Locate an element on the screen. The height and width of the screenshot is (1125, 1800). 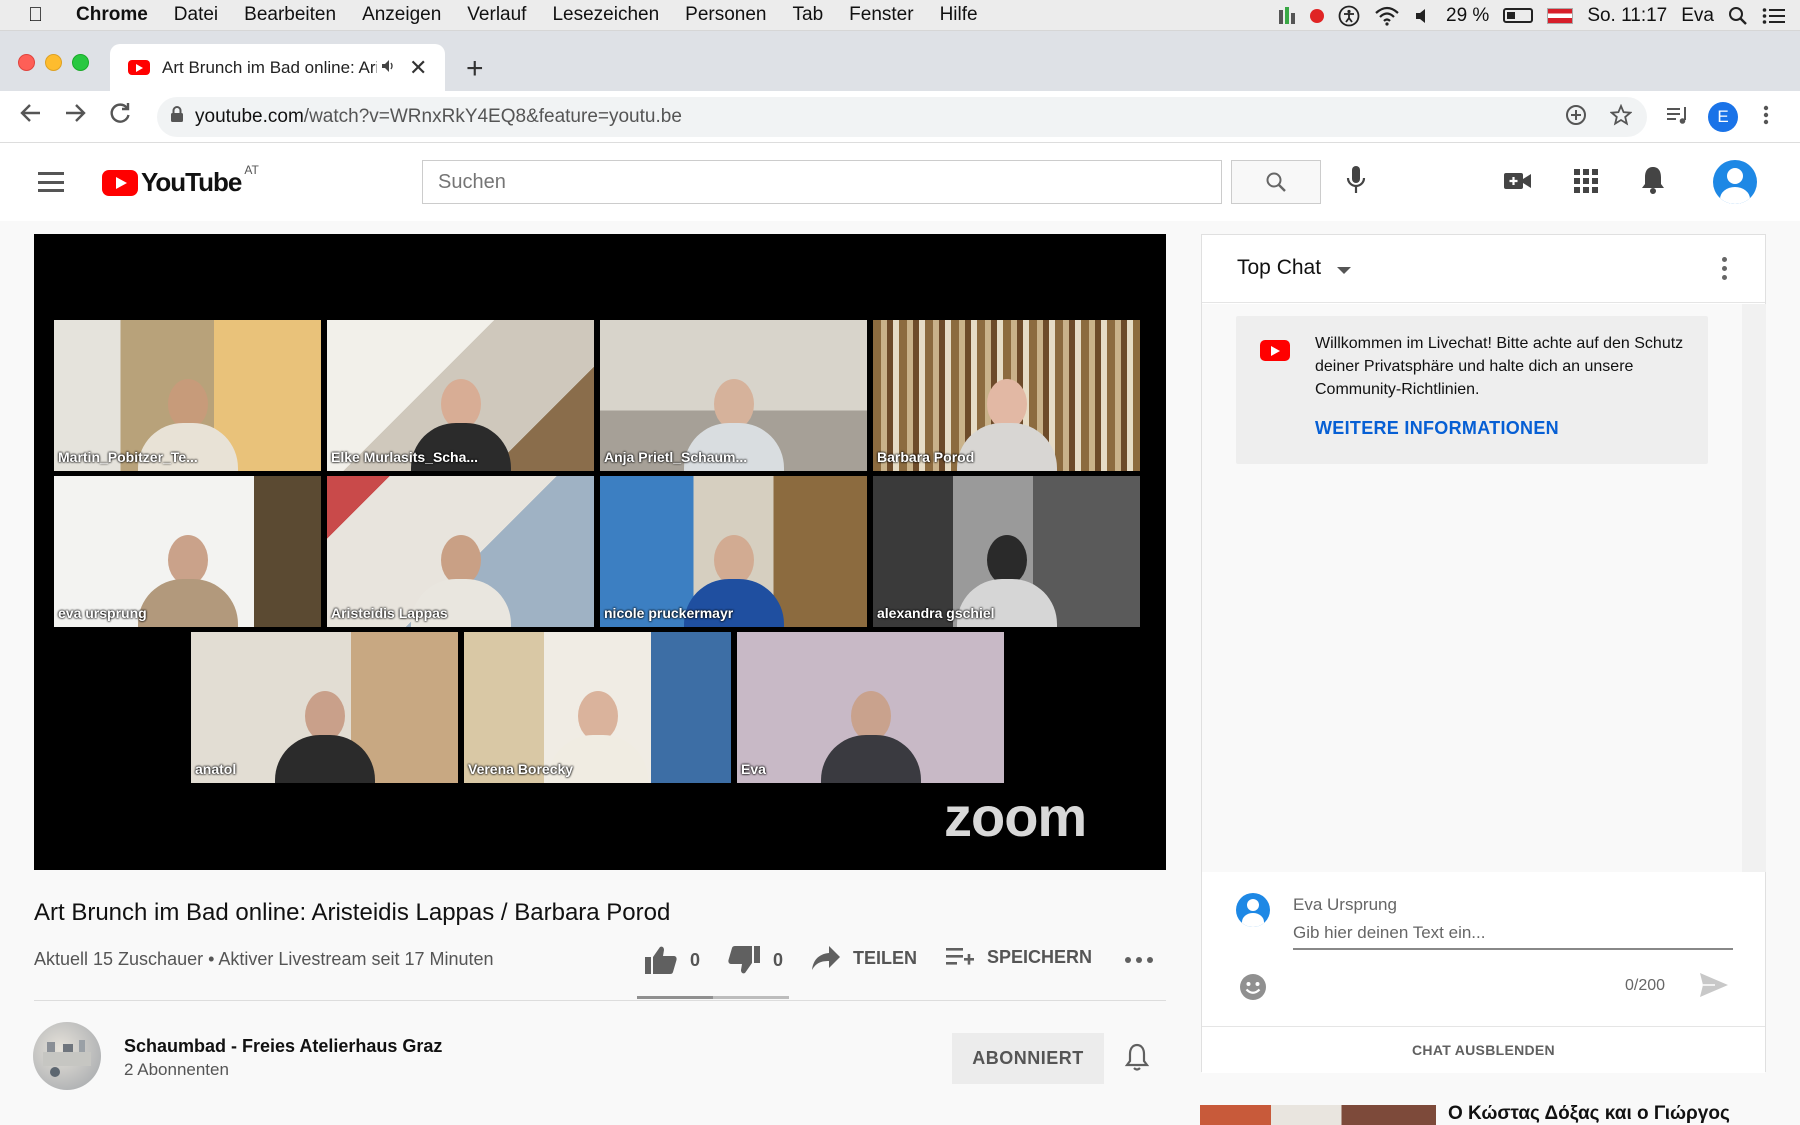
battery-icon is located at coordinates (1518, 16).